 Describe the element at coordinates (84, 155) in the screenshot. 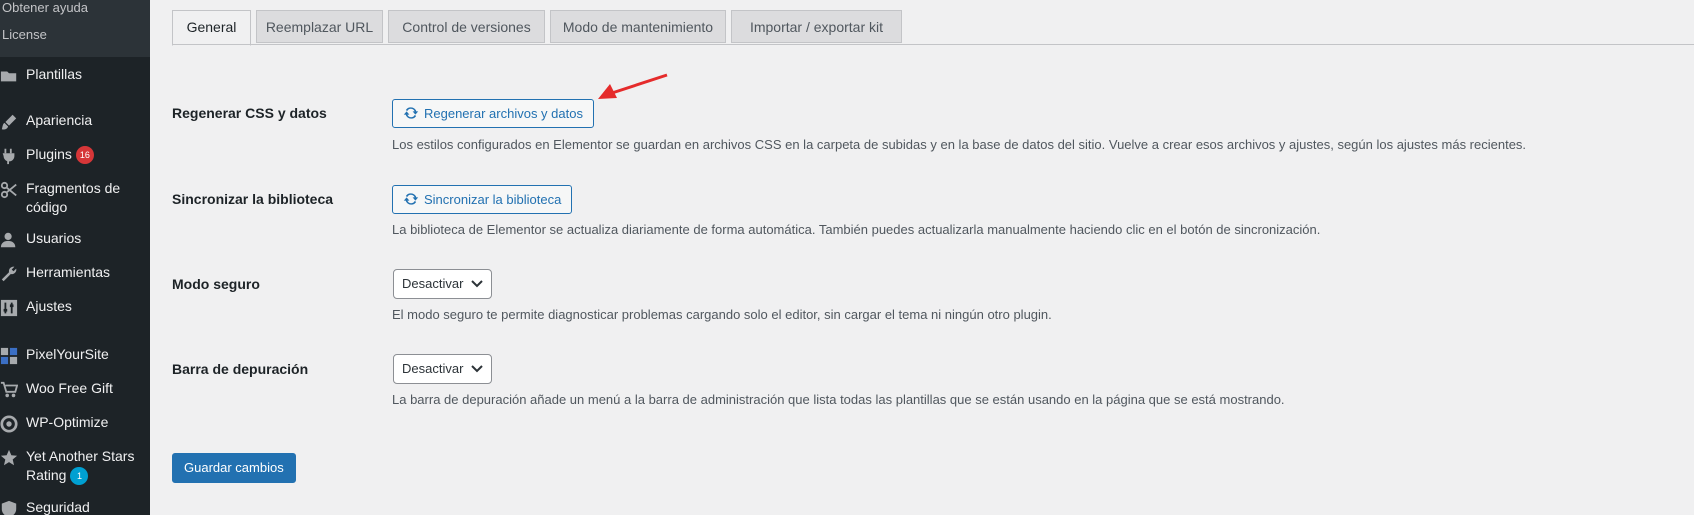

I see `plugins-update-badge: 16` at that location.